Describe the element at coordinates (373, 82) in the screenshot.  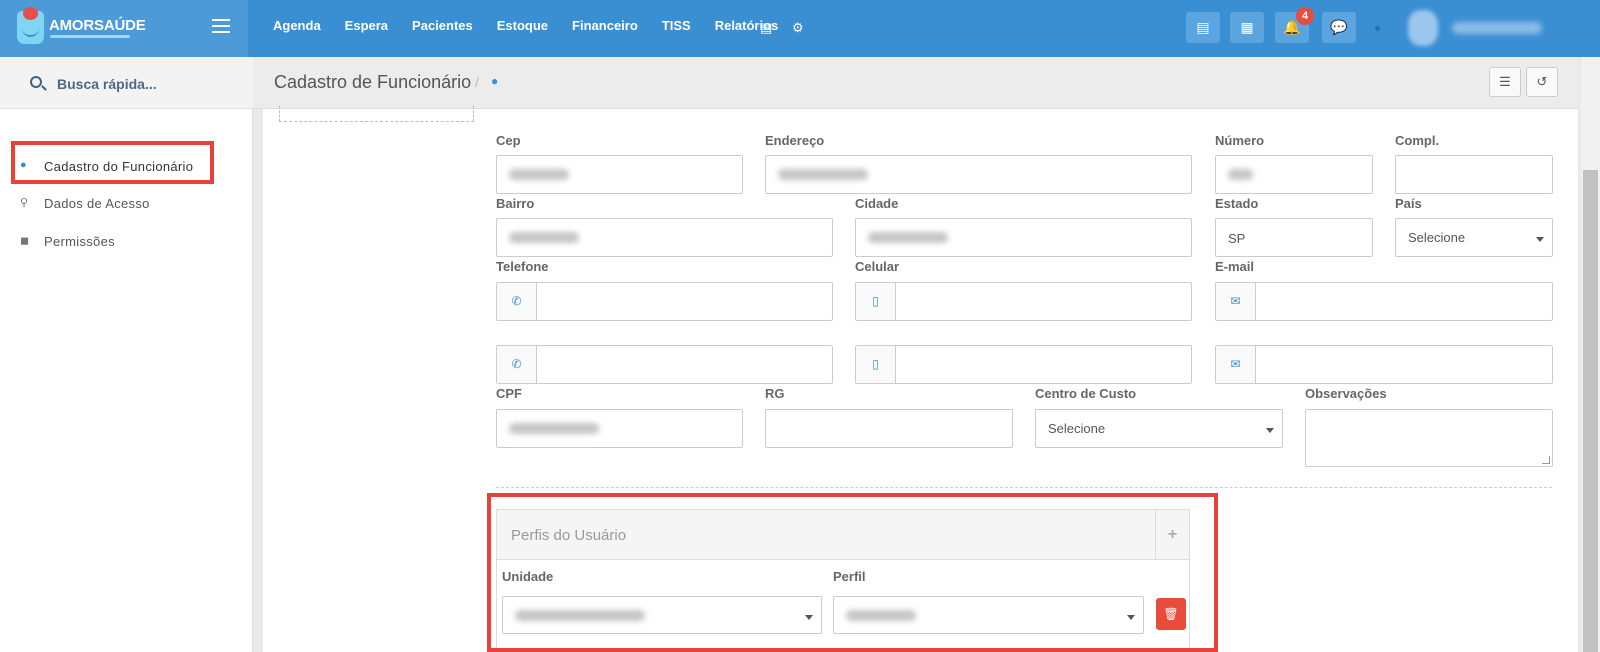
I see `page-title: Cadastro de Funcionário` at that location.